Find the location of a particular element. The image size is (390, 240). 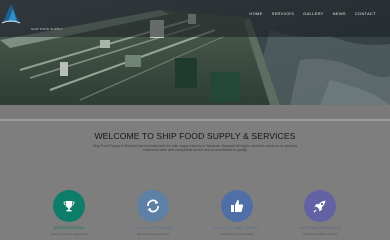

trophy-icon is located at coordinates (69, 206).